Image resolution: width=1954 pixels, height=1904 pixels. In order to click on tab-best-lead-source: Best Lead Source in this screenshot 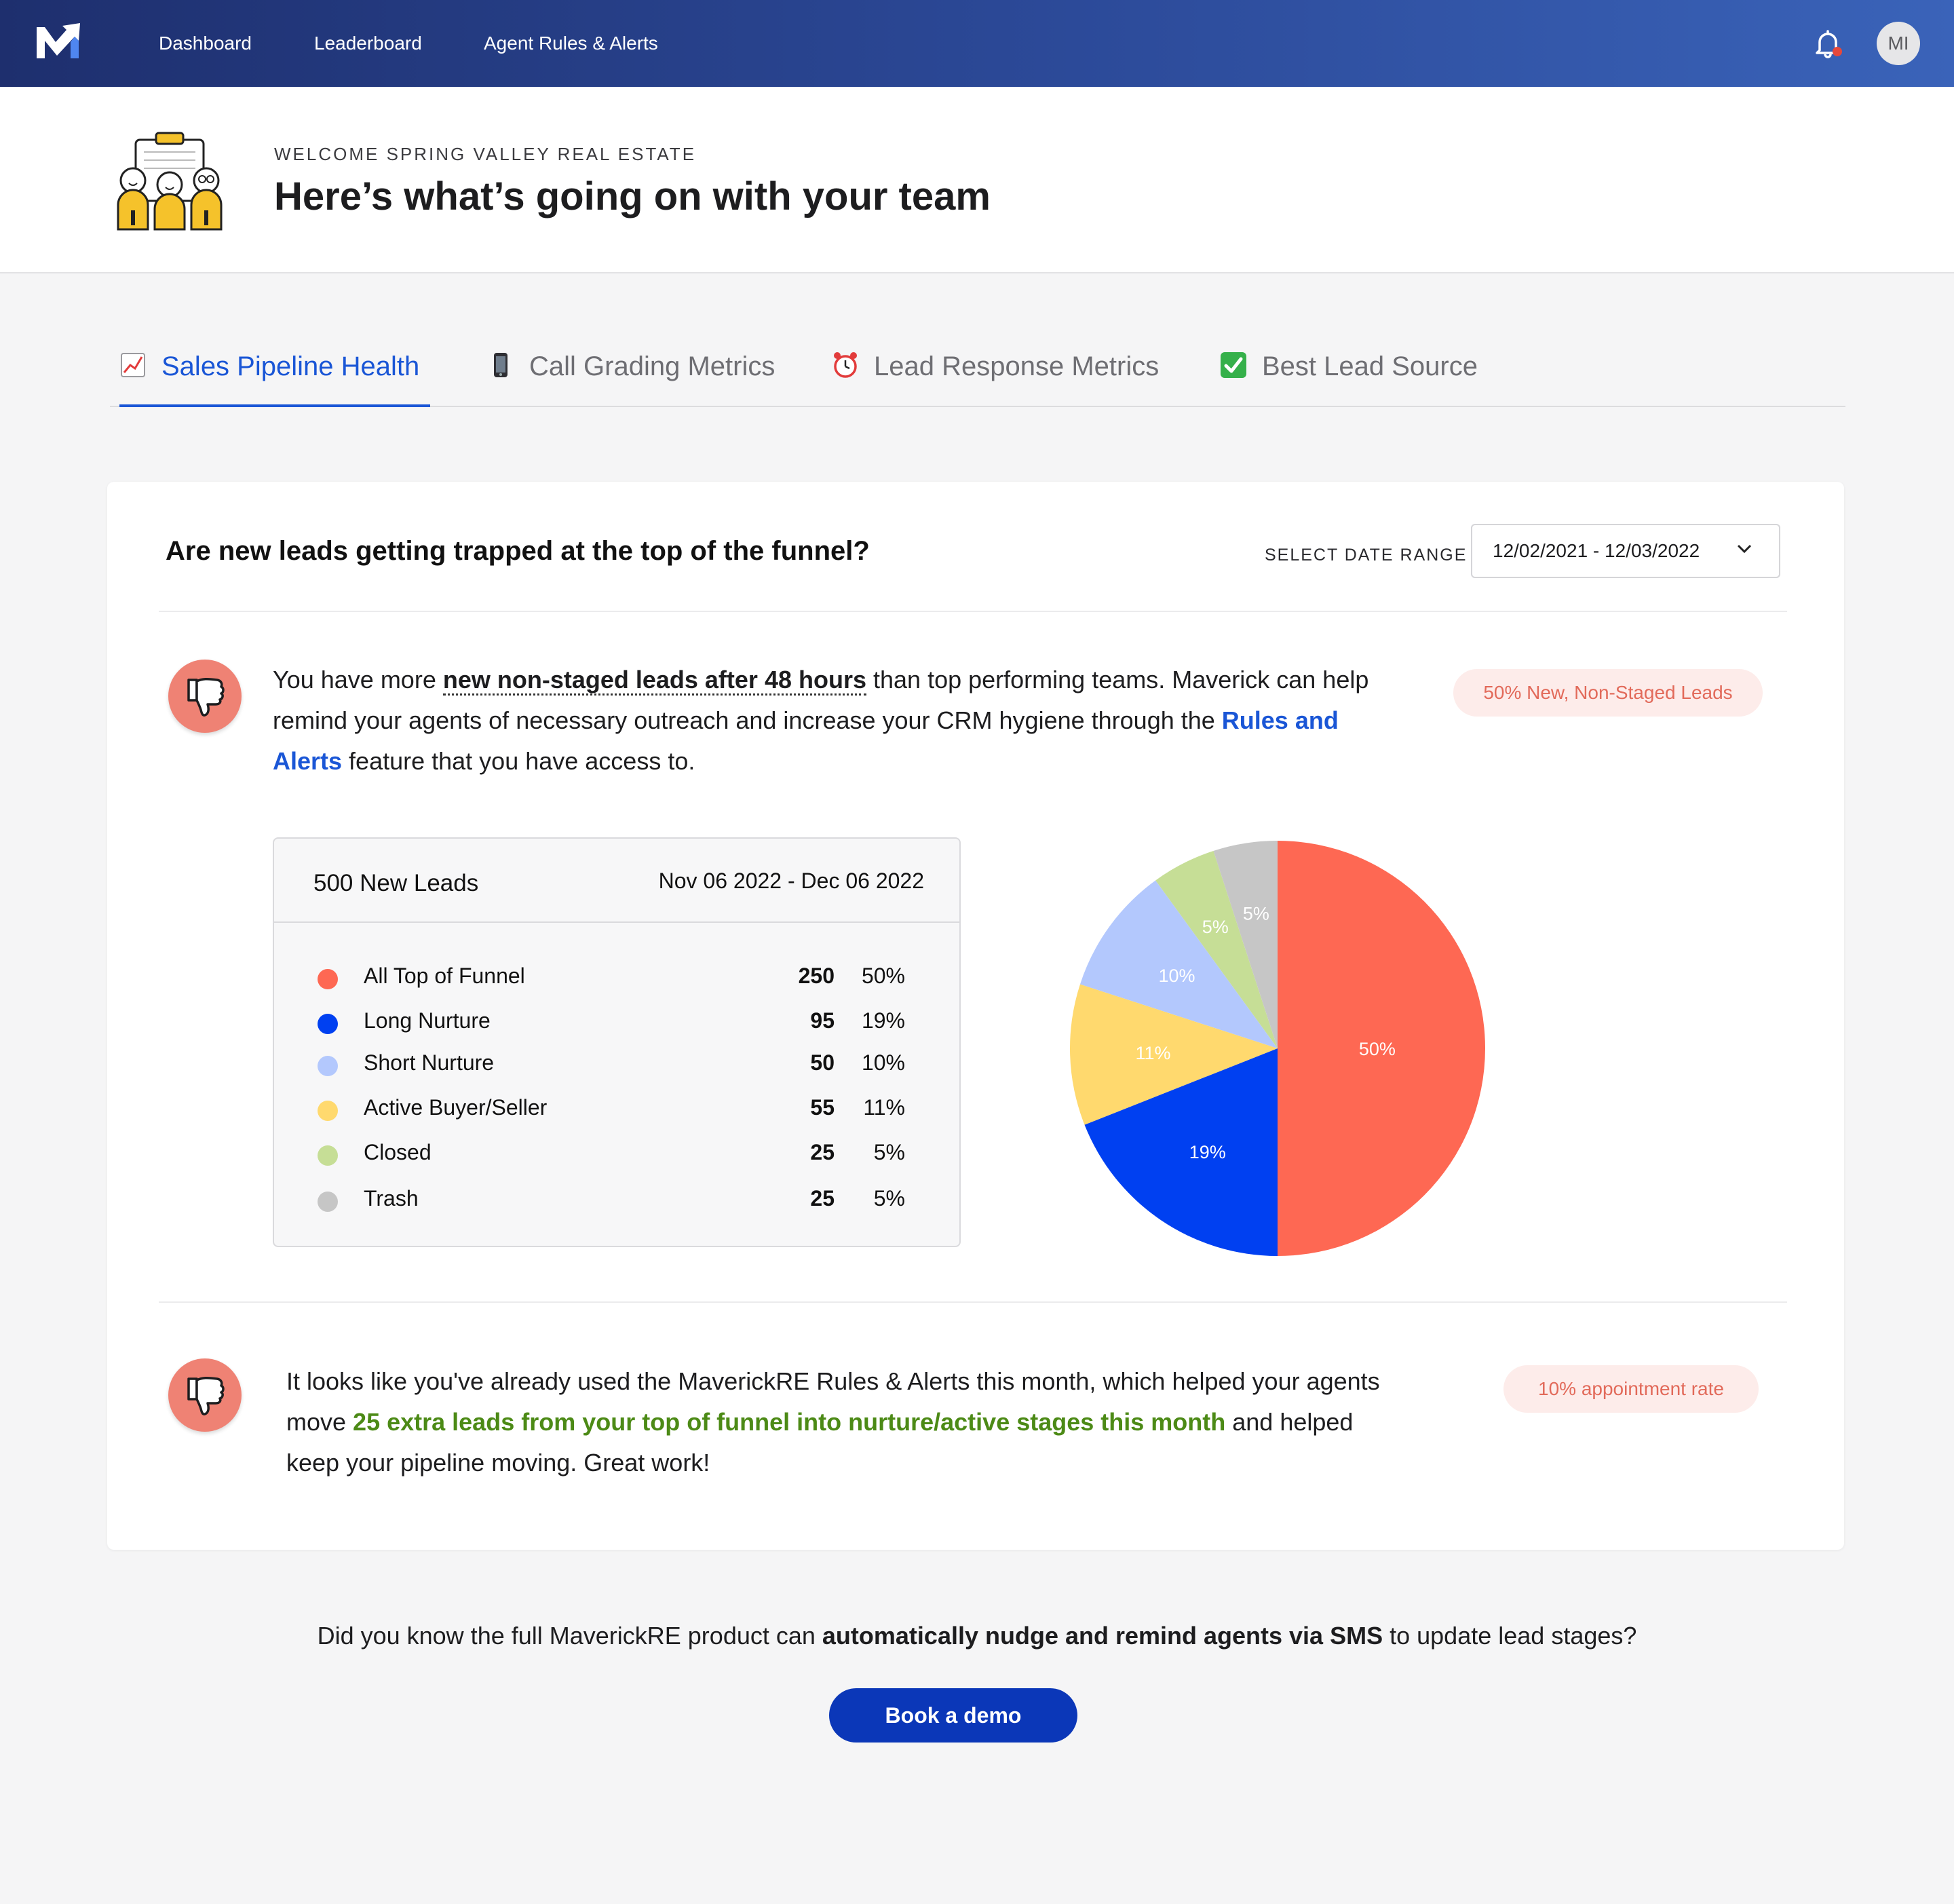, I will do `click(1349, 379)`.